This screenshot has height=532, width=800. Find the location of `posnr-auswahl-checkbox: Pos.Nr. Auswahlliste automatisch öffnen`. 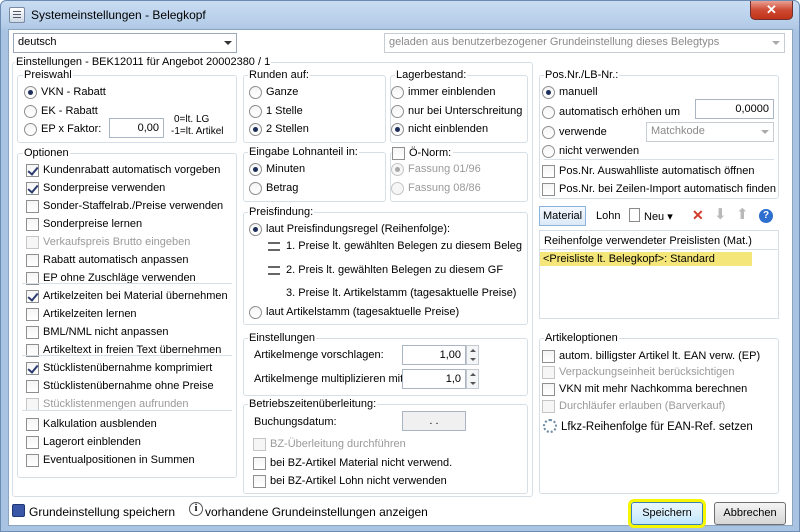

posnr-auswahl-checkbox: Pos.Nr. Auswahlliste automatisch öffnen is located at coordinates (648, 171).